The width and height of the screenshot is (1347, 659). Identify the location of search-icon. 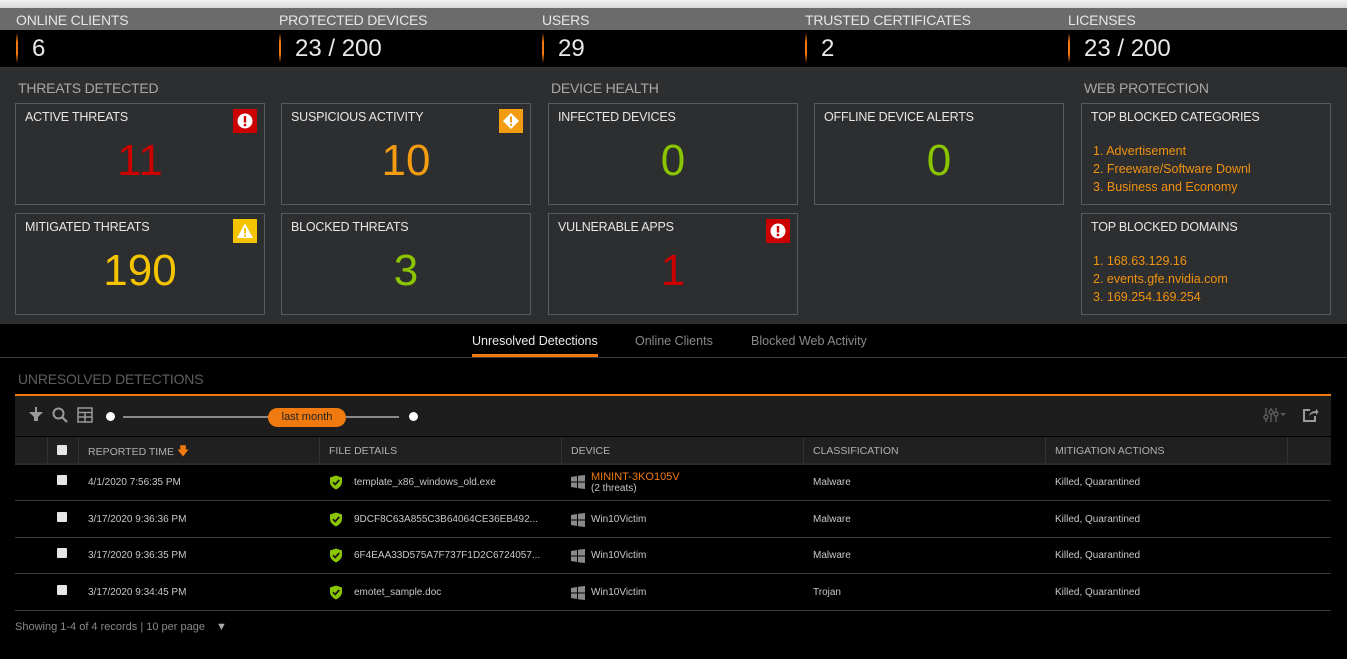
(60, 415).